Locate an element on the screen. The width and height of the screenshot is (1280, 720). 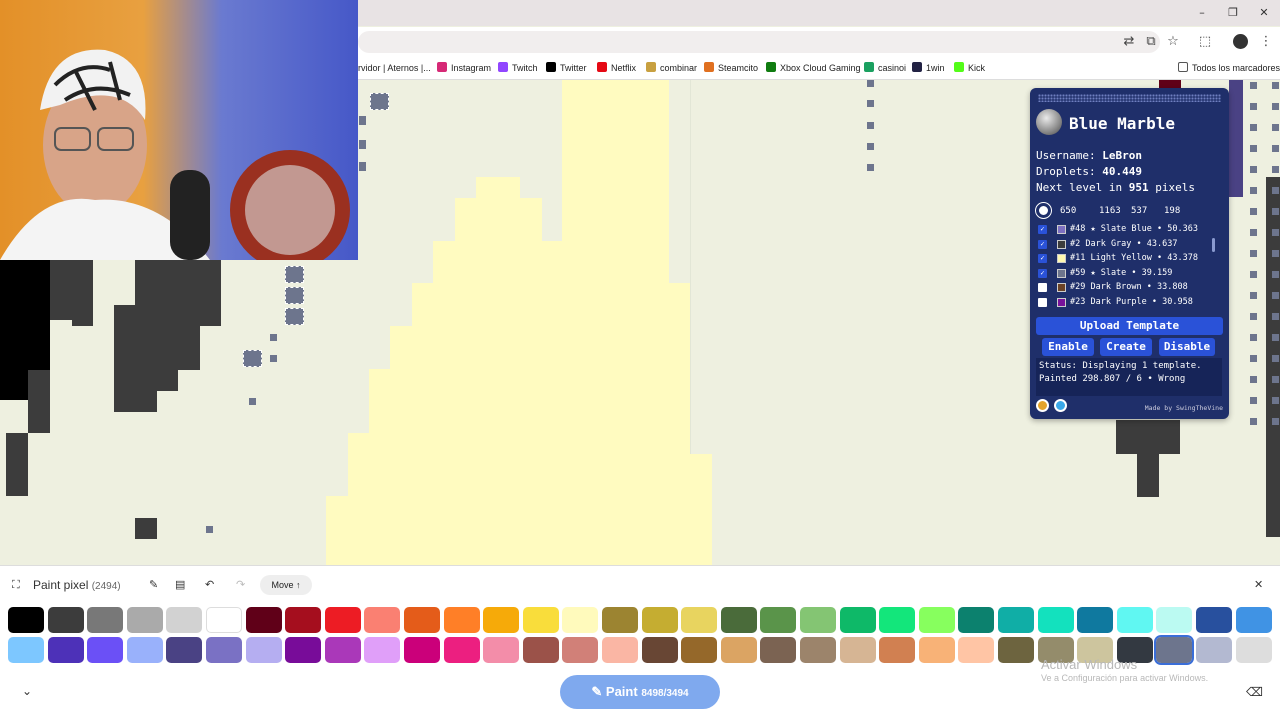
bookmark-item: combinar is located at coordinates (671, 68).